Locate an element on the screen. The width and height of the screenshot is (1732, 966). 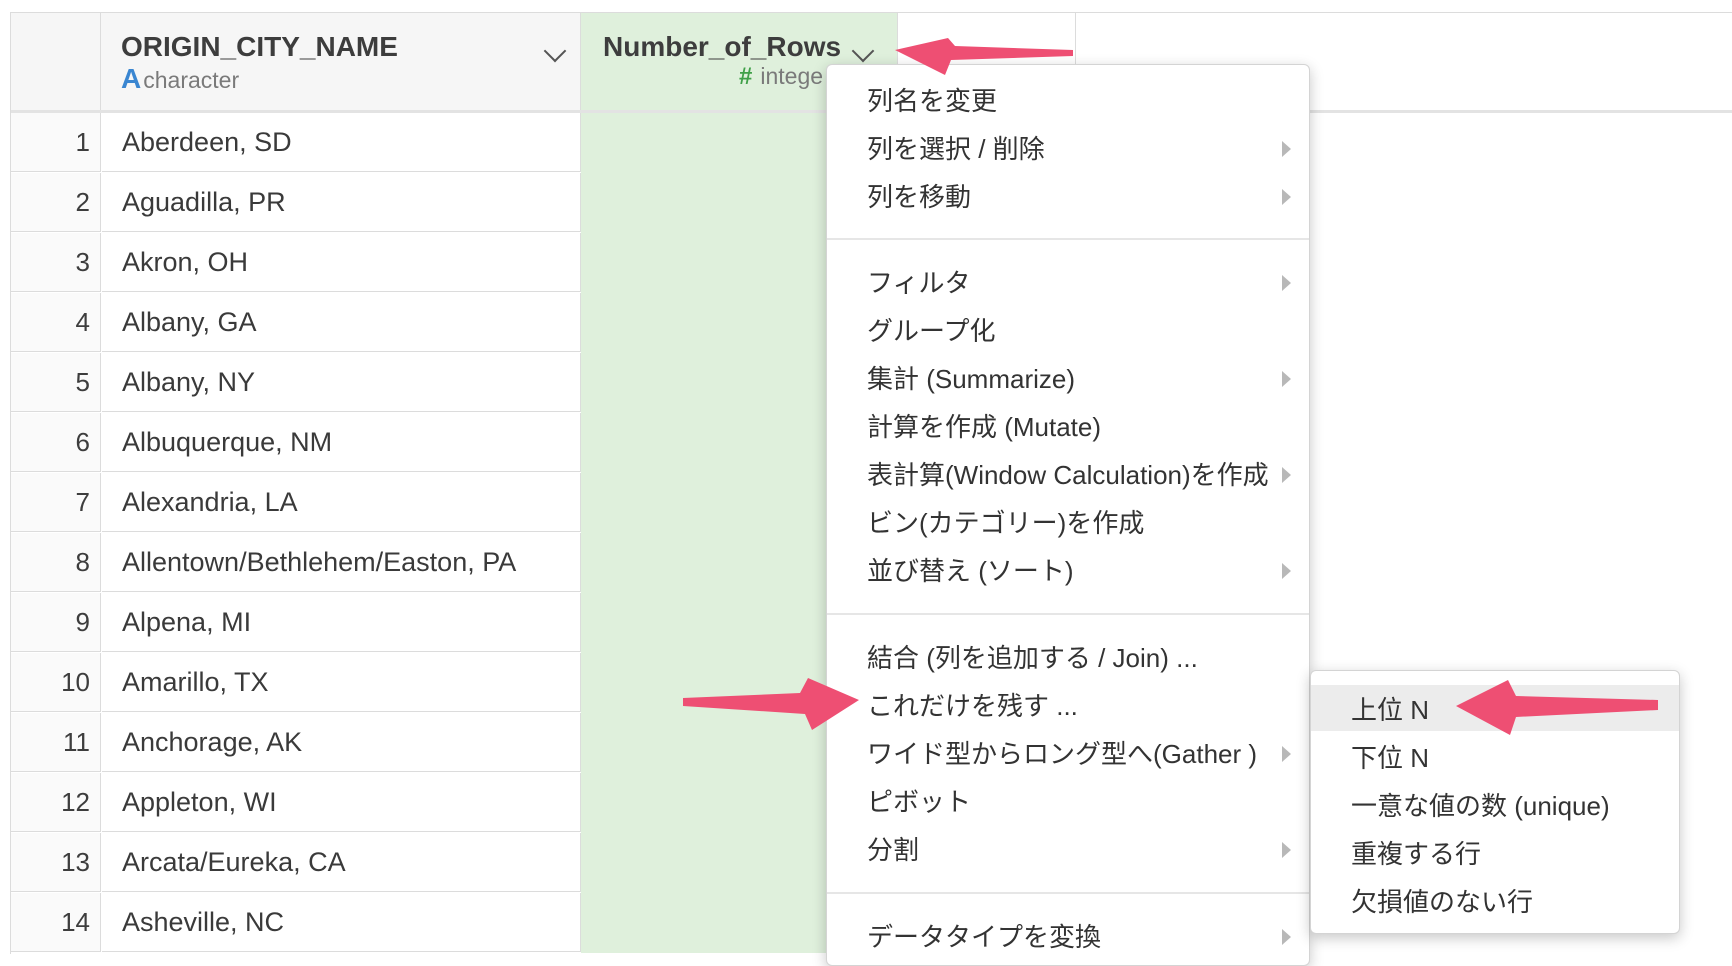
row-number: 7 is located at coordinates (56, 502).